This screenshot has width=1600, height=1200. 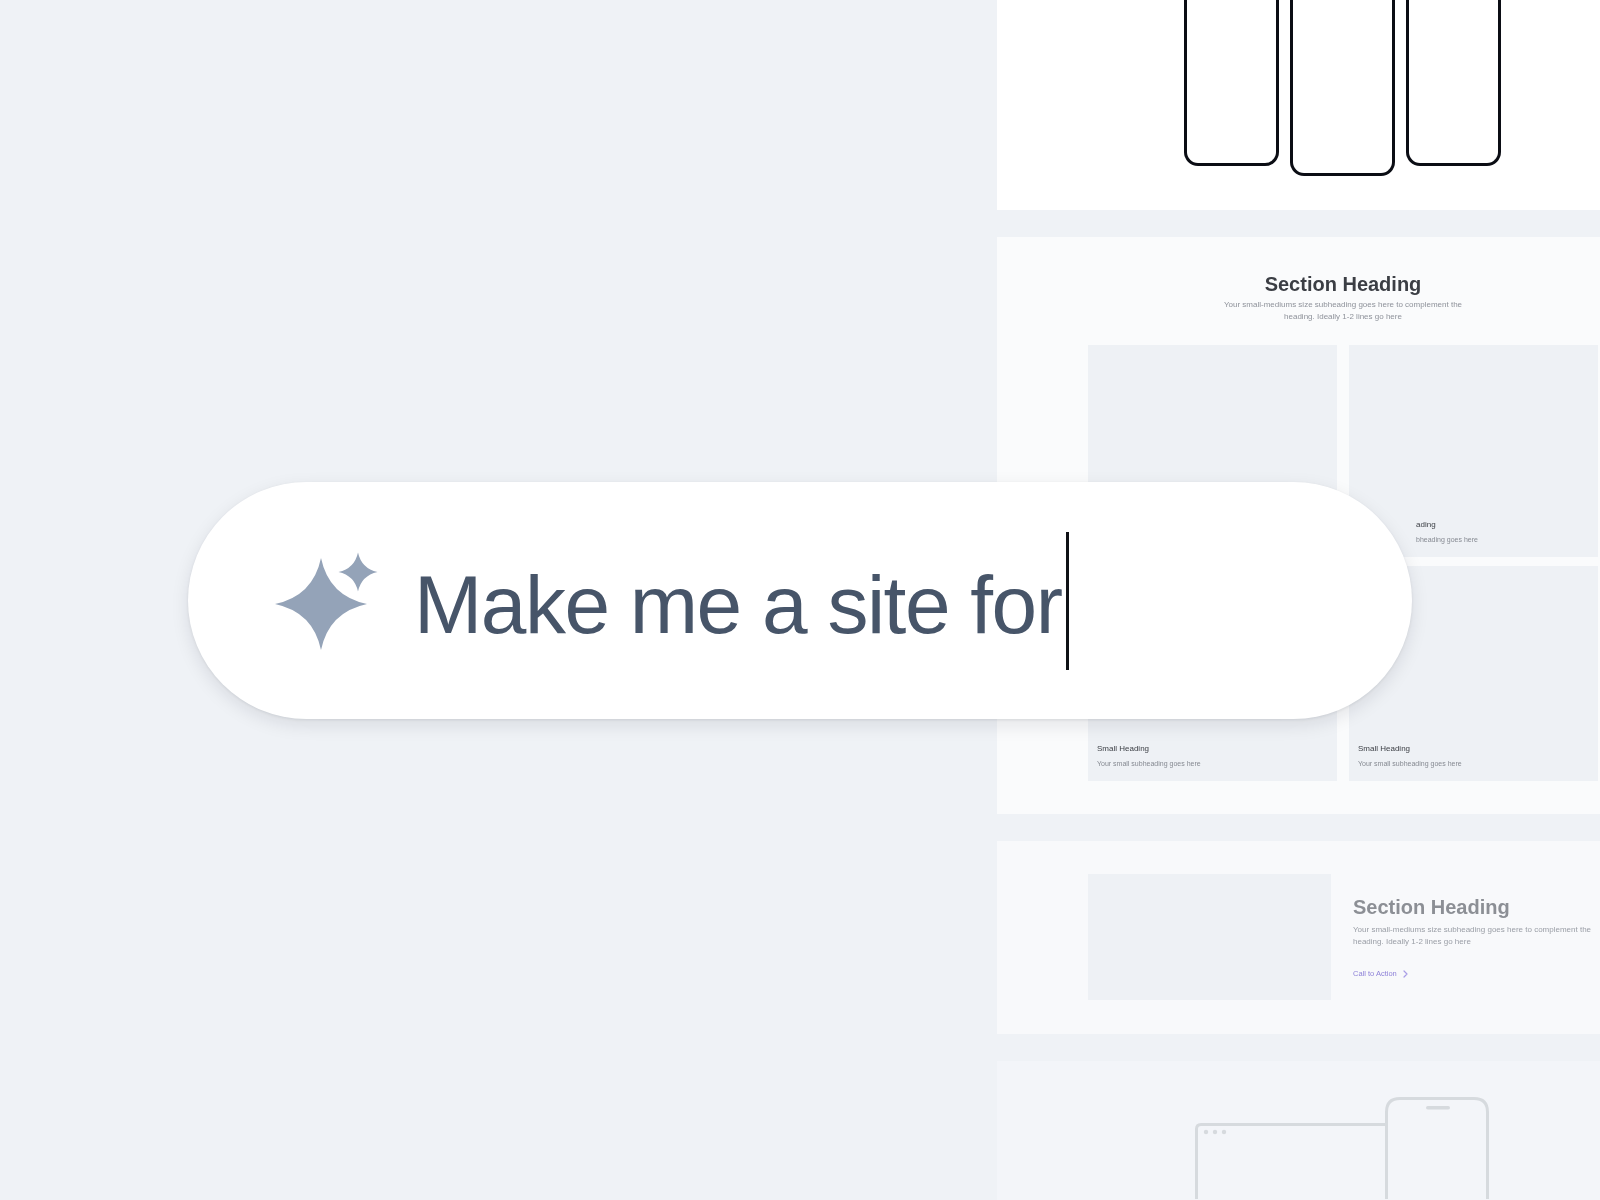 I want to click on card-heading: ading, so click(x=1426, y=525).